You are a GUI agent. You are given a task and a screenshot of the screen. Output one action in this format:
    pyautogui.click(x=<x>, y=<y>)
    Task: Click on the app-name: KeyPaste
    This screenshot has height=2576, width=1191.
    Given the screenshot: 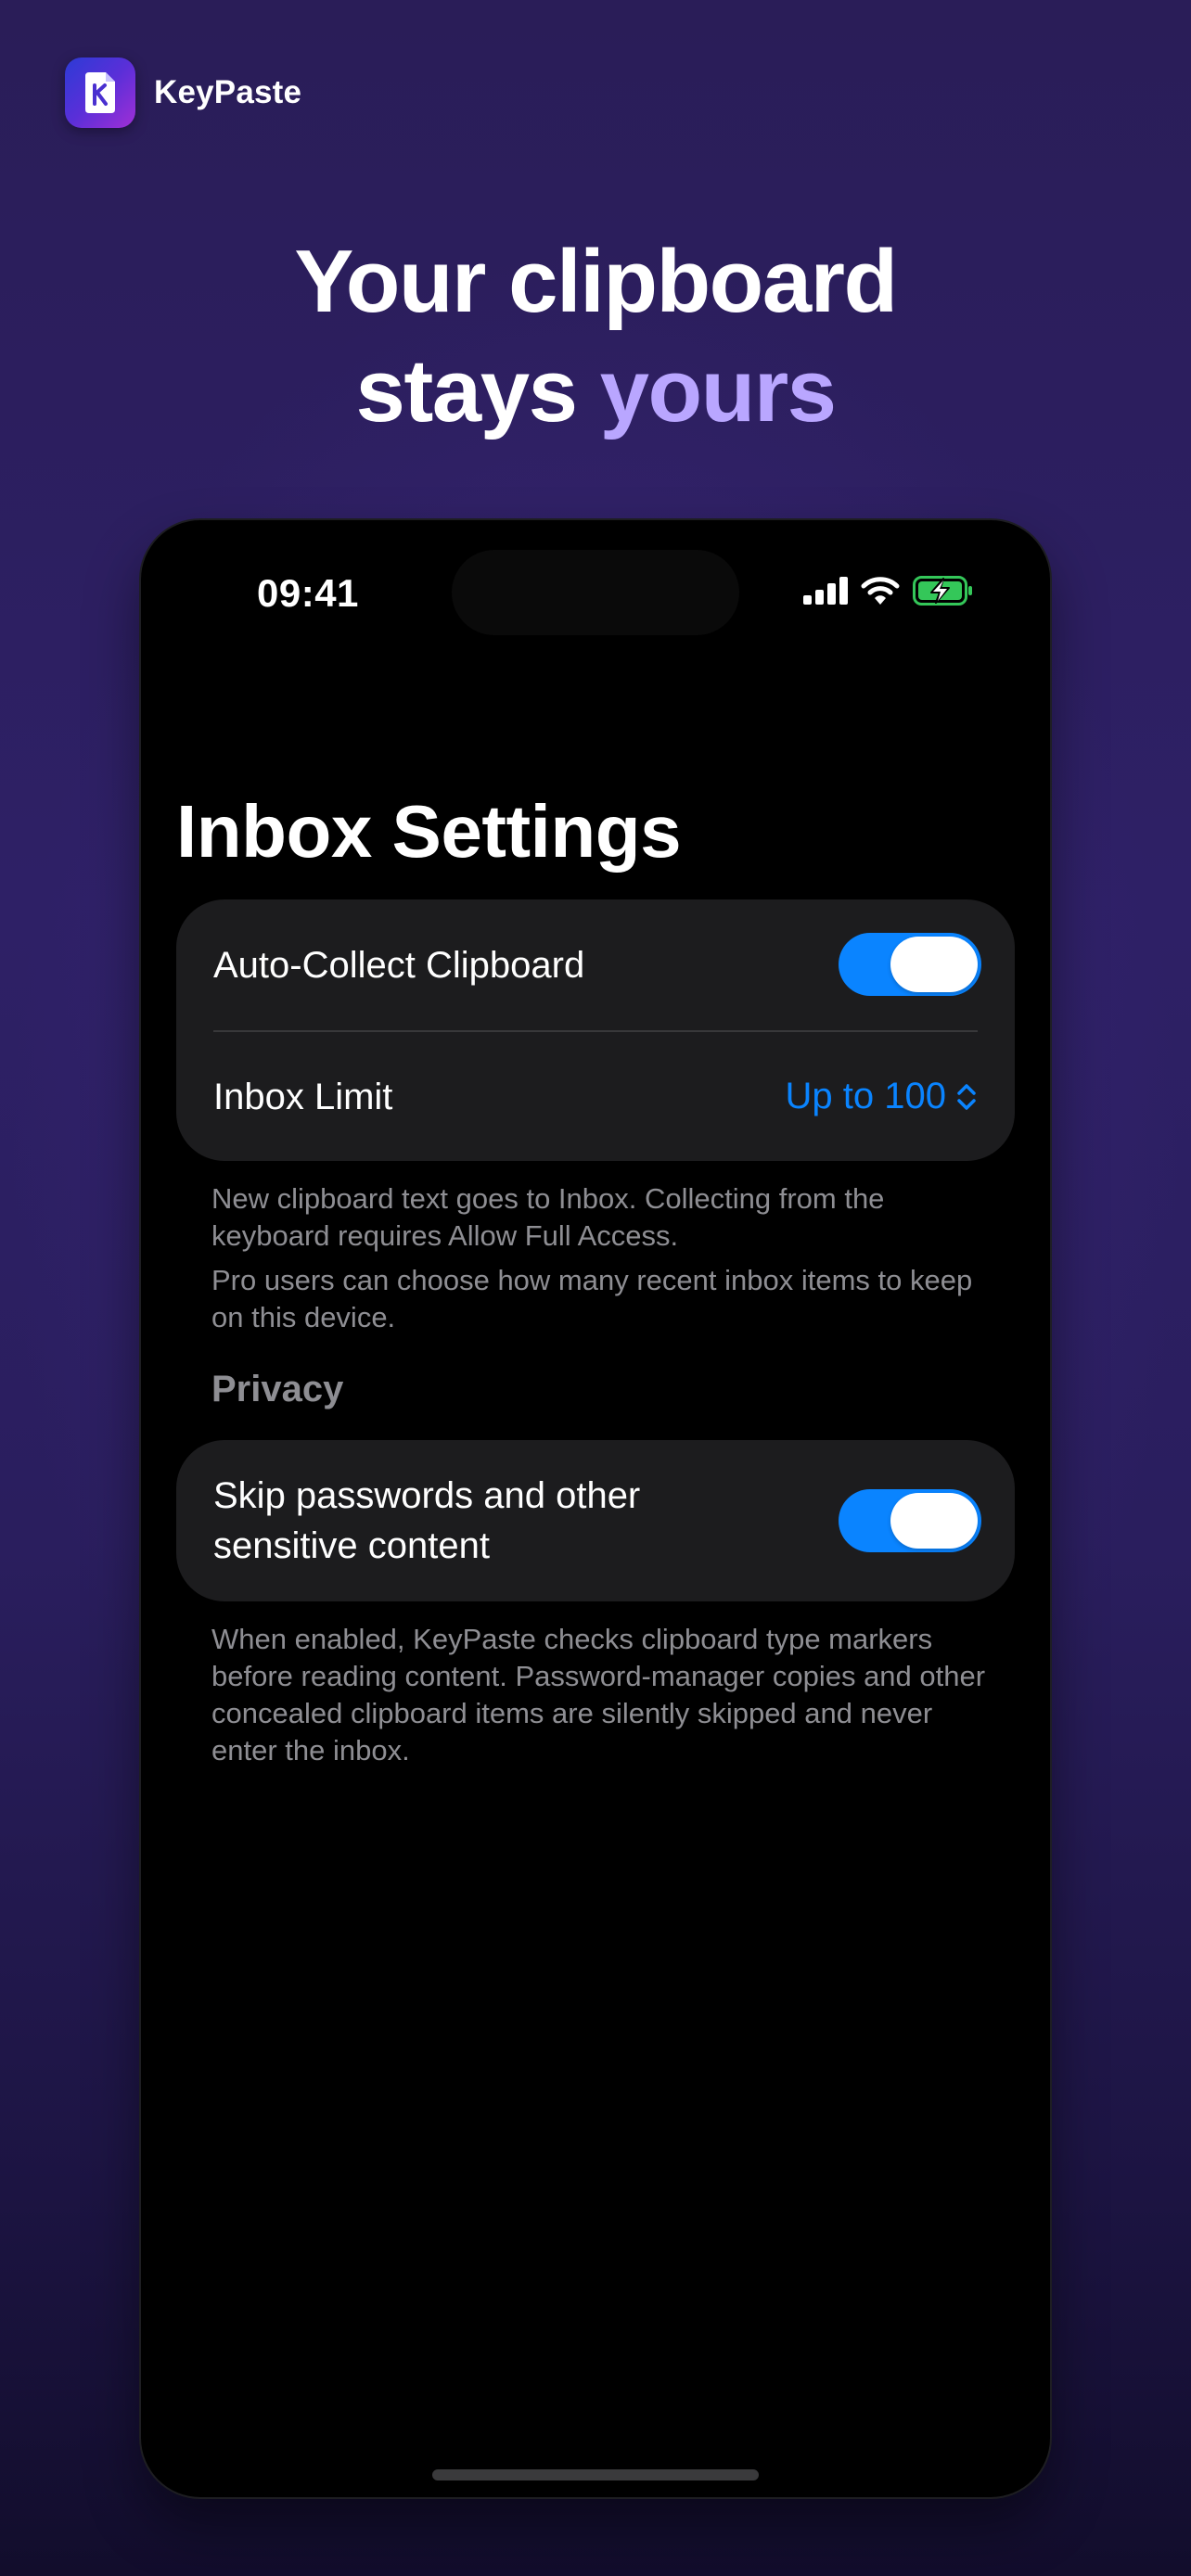 What is the action you would take?
    pyautogui.click(x=228, y=92)
    